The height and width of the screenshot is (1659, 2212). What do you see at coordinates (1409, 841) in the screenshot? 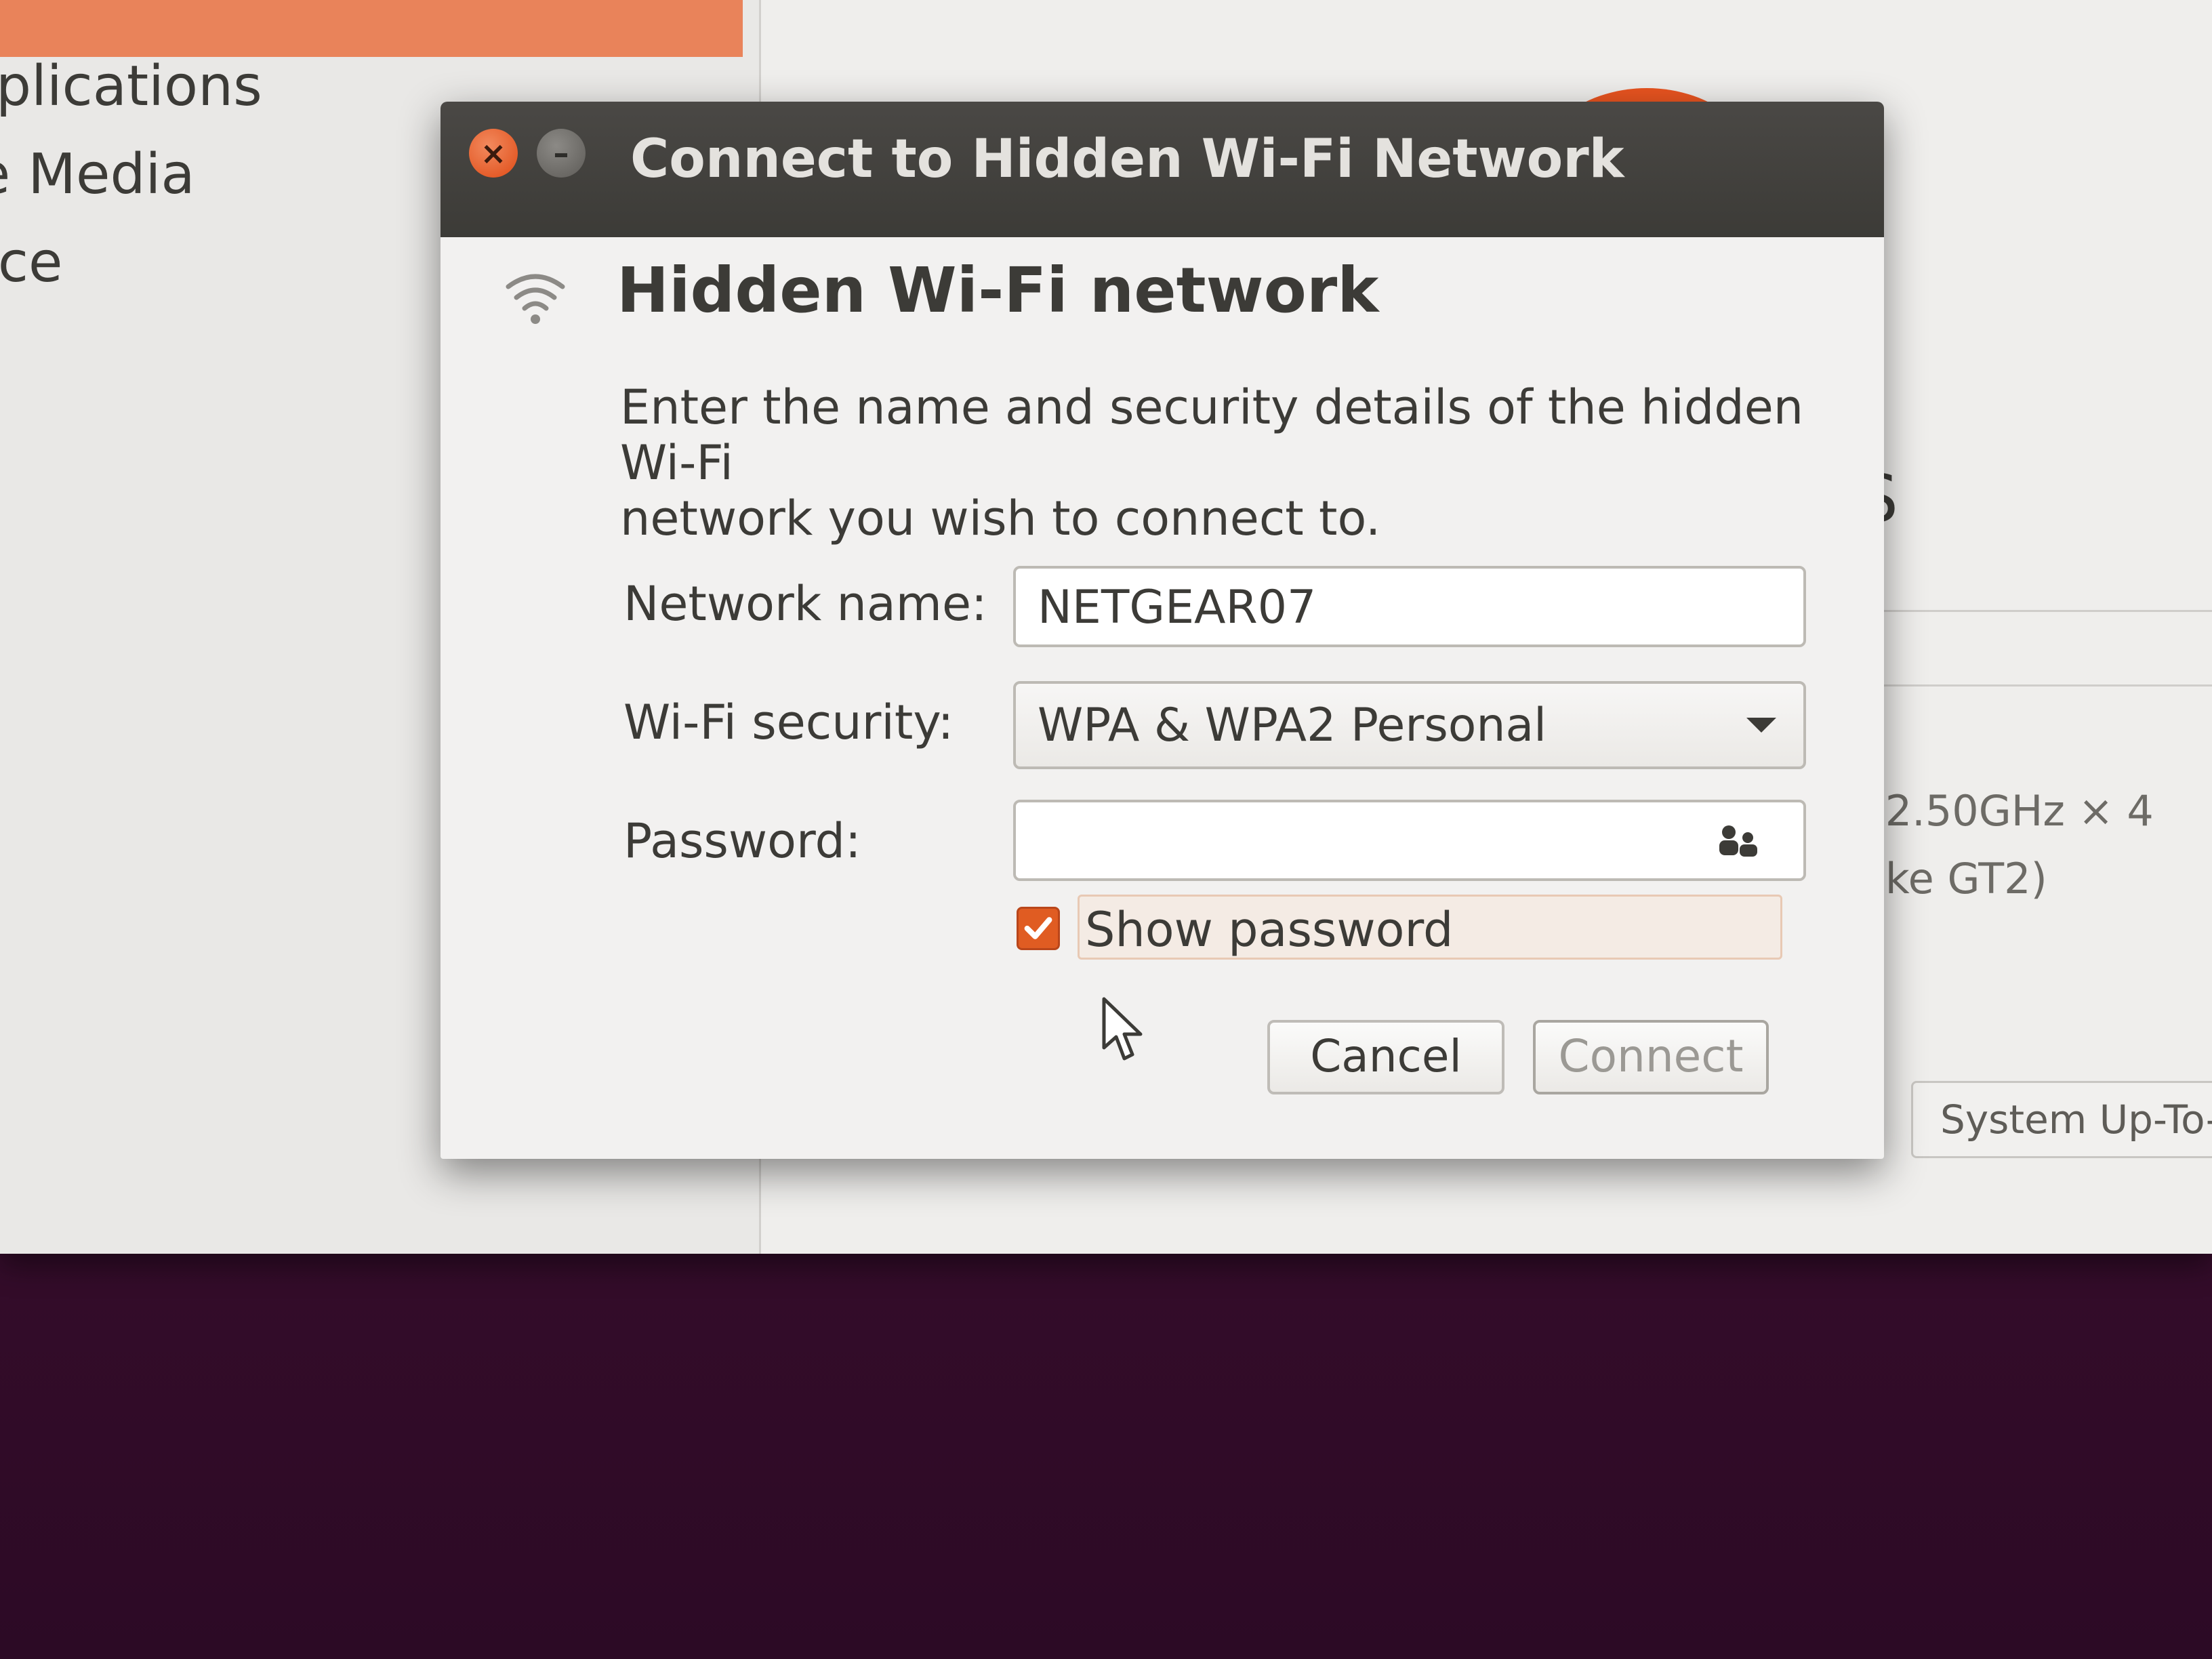
I see `password-field` at bounding box center [1409, 841].